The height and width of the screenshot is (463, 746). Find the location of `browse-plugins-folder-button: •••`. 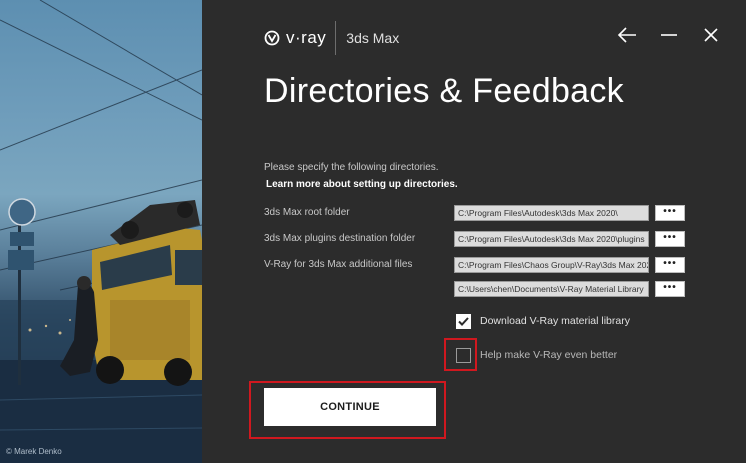

browse-plugins-folder-button: ••• is located at coordinates (670, 239).